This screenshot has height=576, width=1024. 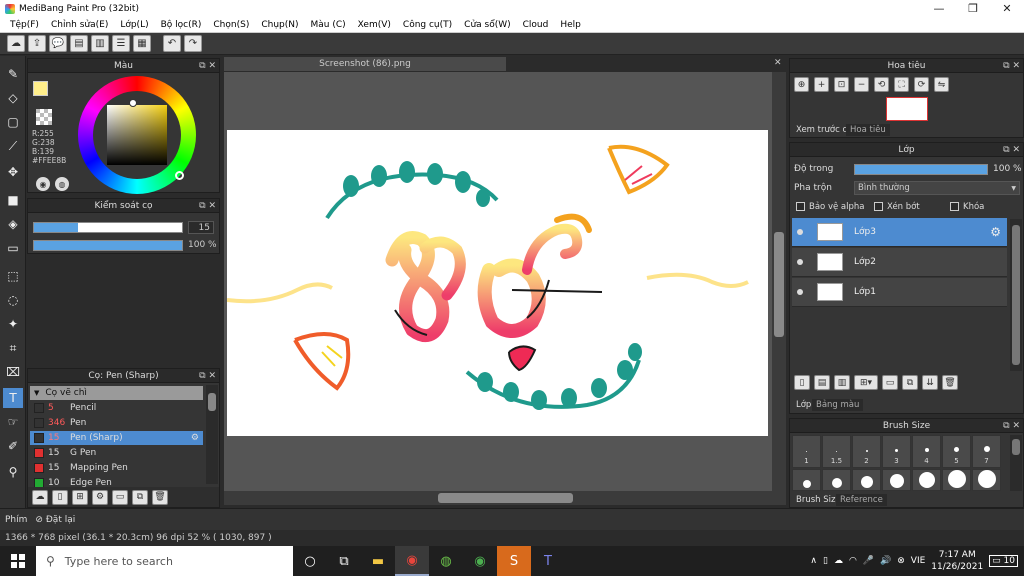 I want to click on move-tool-icon: ✥, so click(x=13, y=172).